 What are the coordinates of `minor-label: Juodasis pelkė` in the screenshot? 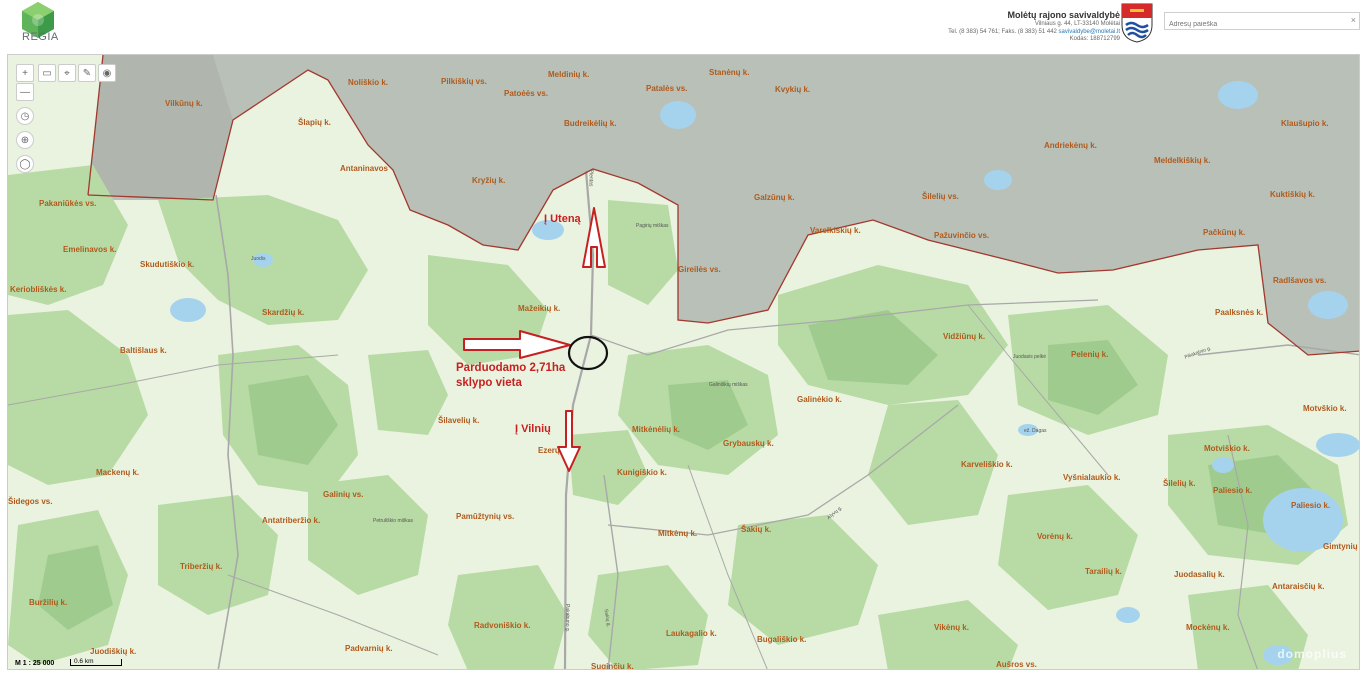 It's located at (1030, 357).